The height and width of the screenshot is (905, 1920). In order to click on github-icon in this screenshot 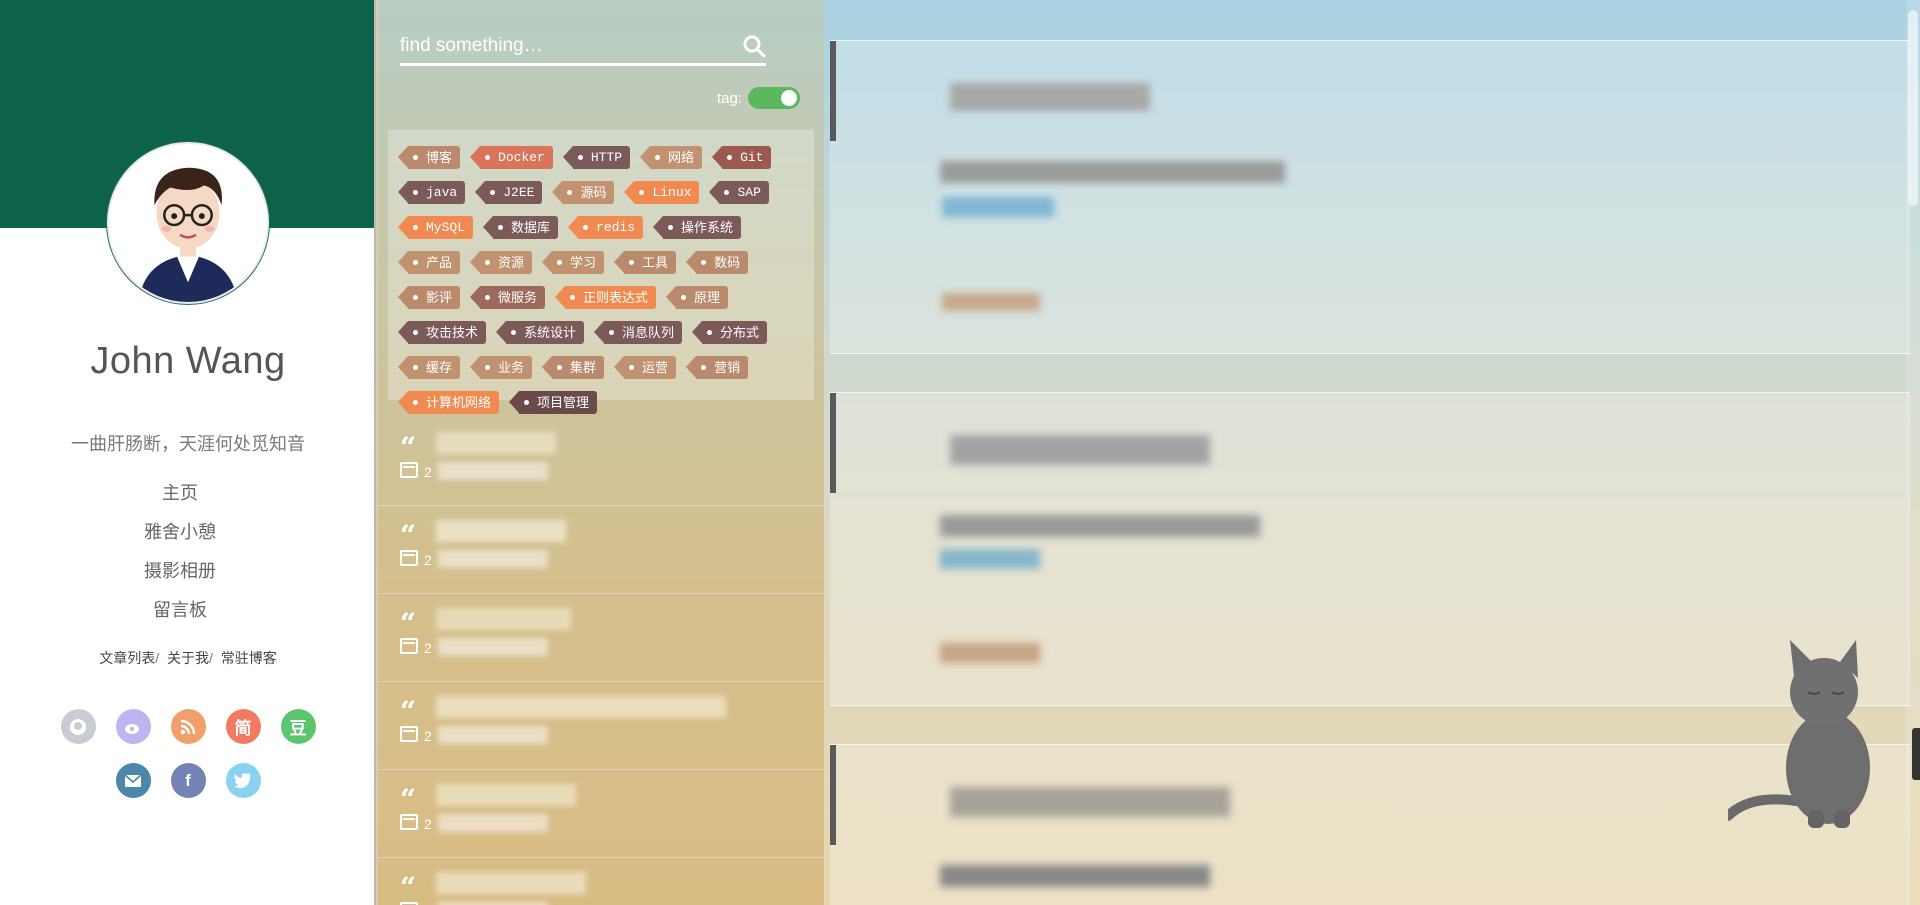, I will do `click(78, 726)`.